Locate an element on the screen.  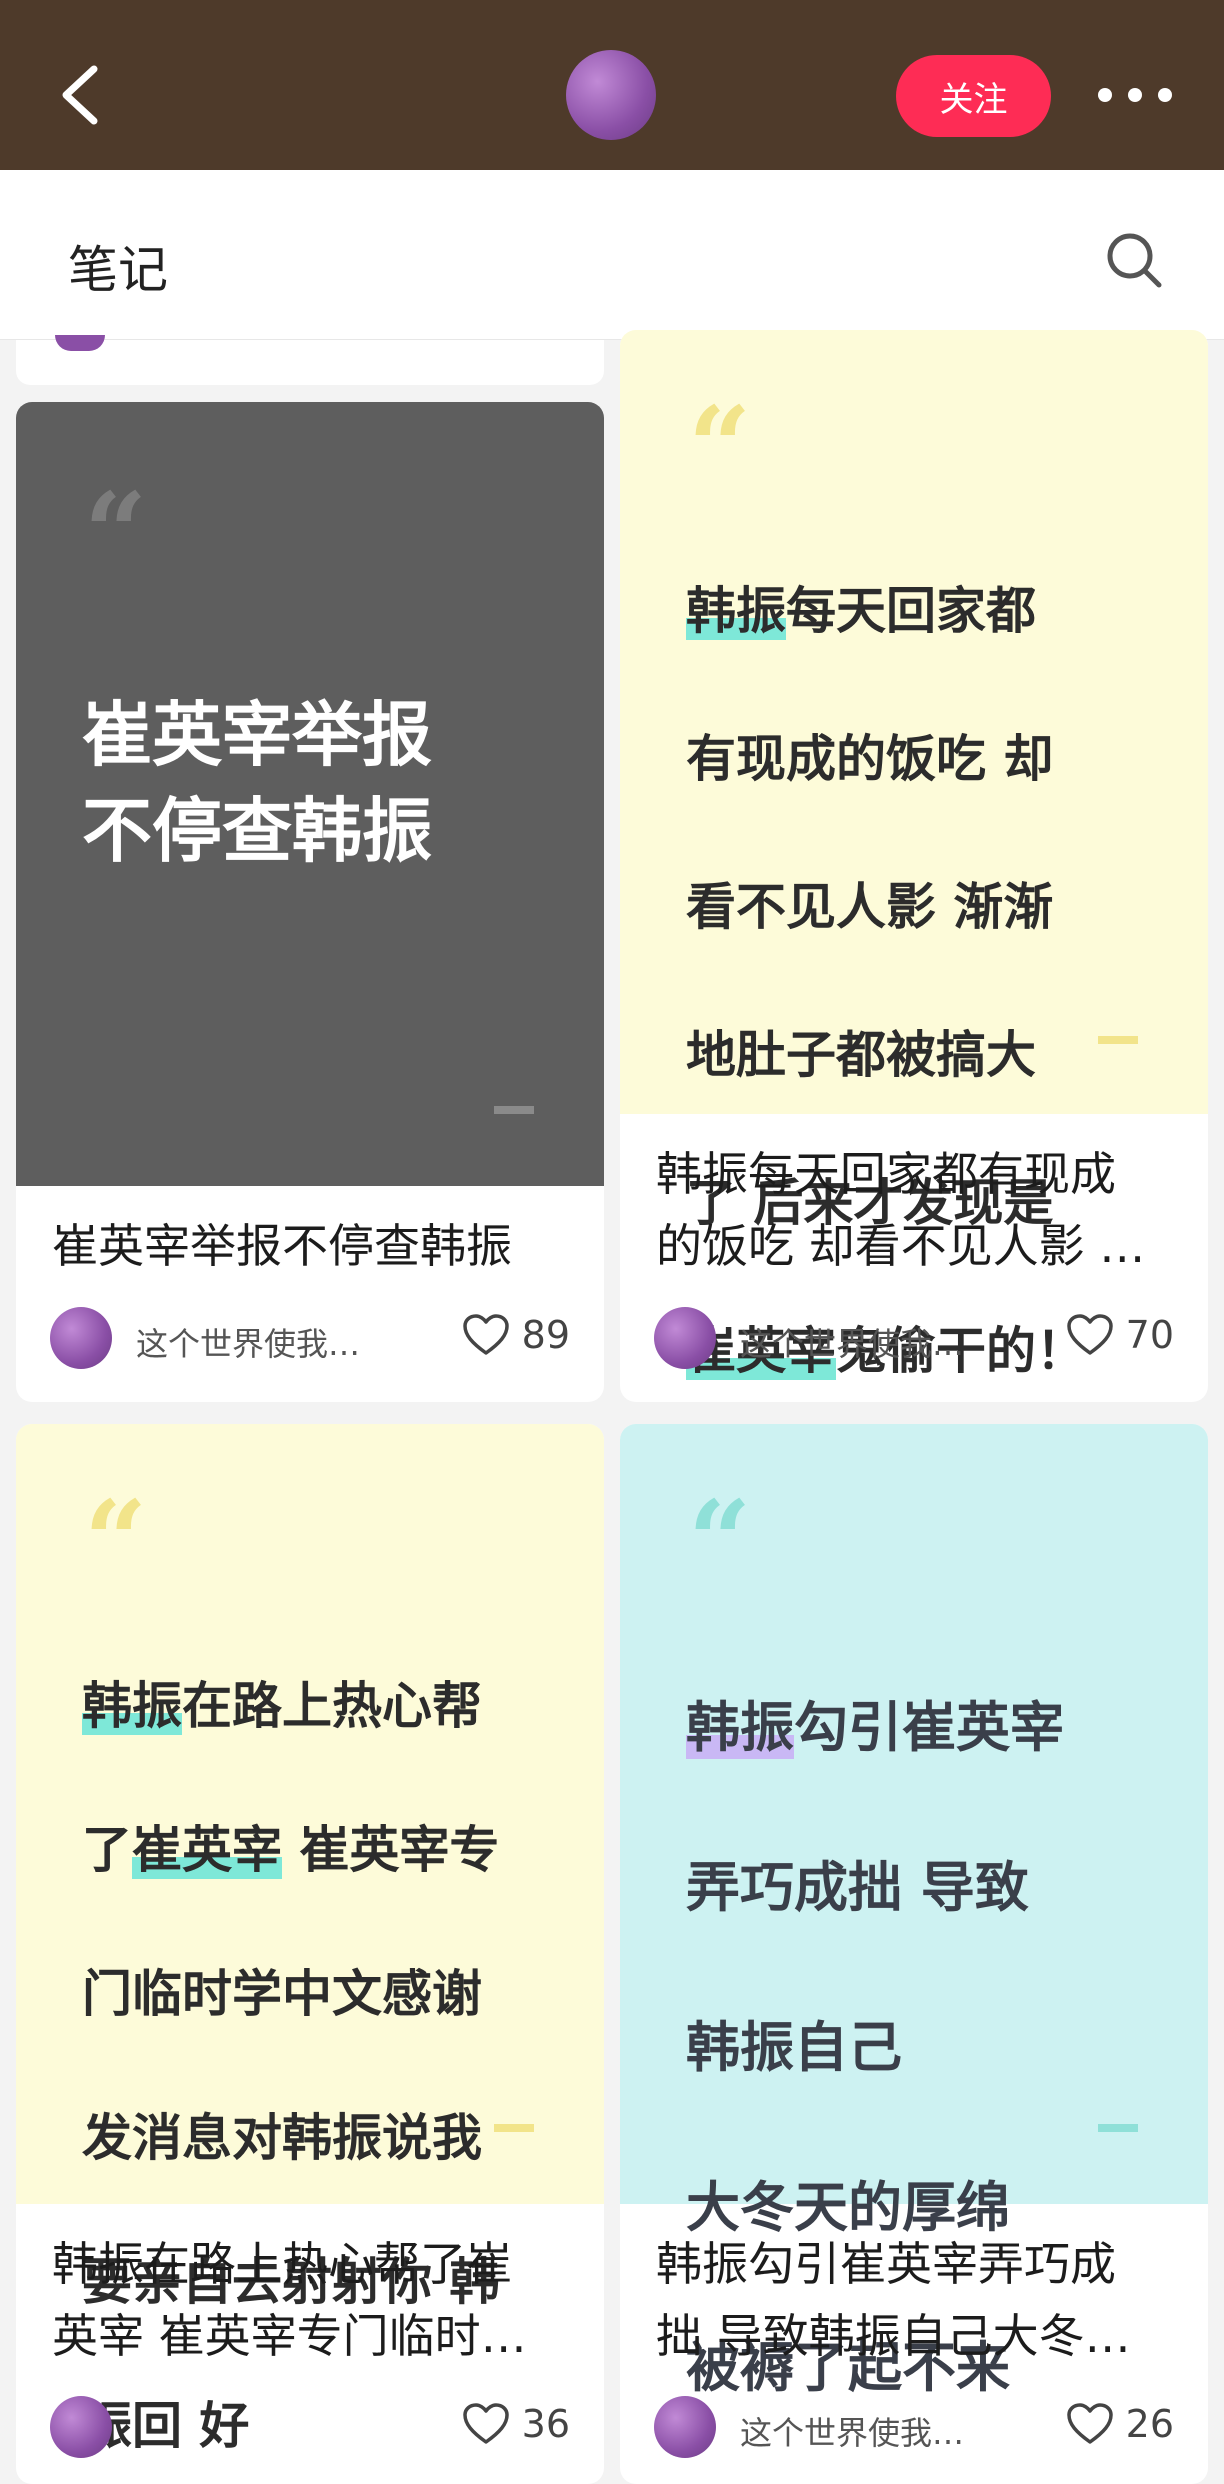
top-bar: 关注 is located at coordinates (612, 85).